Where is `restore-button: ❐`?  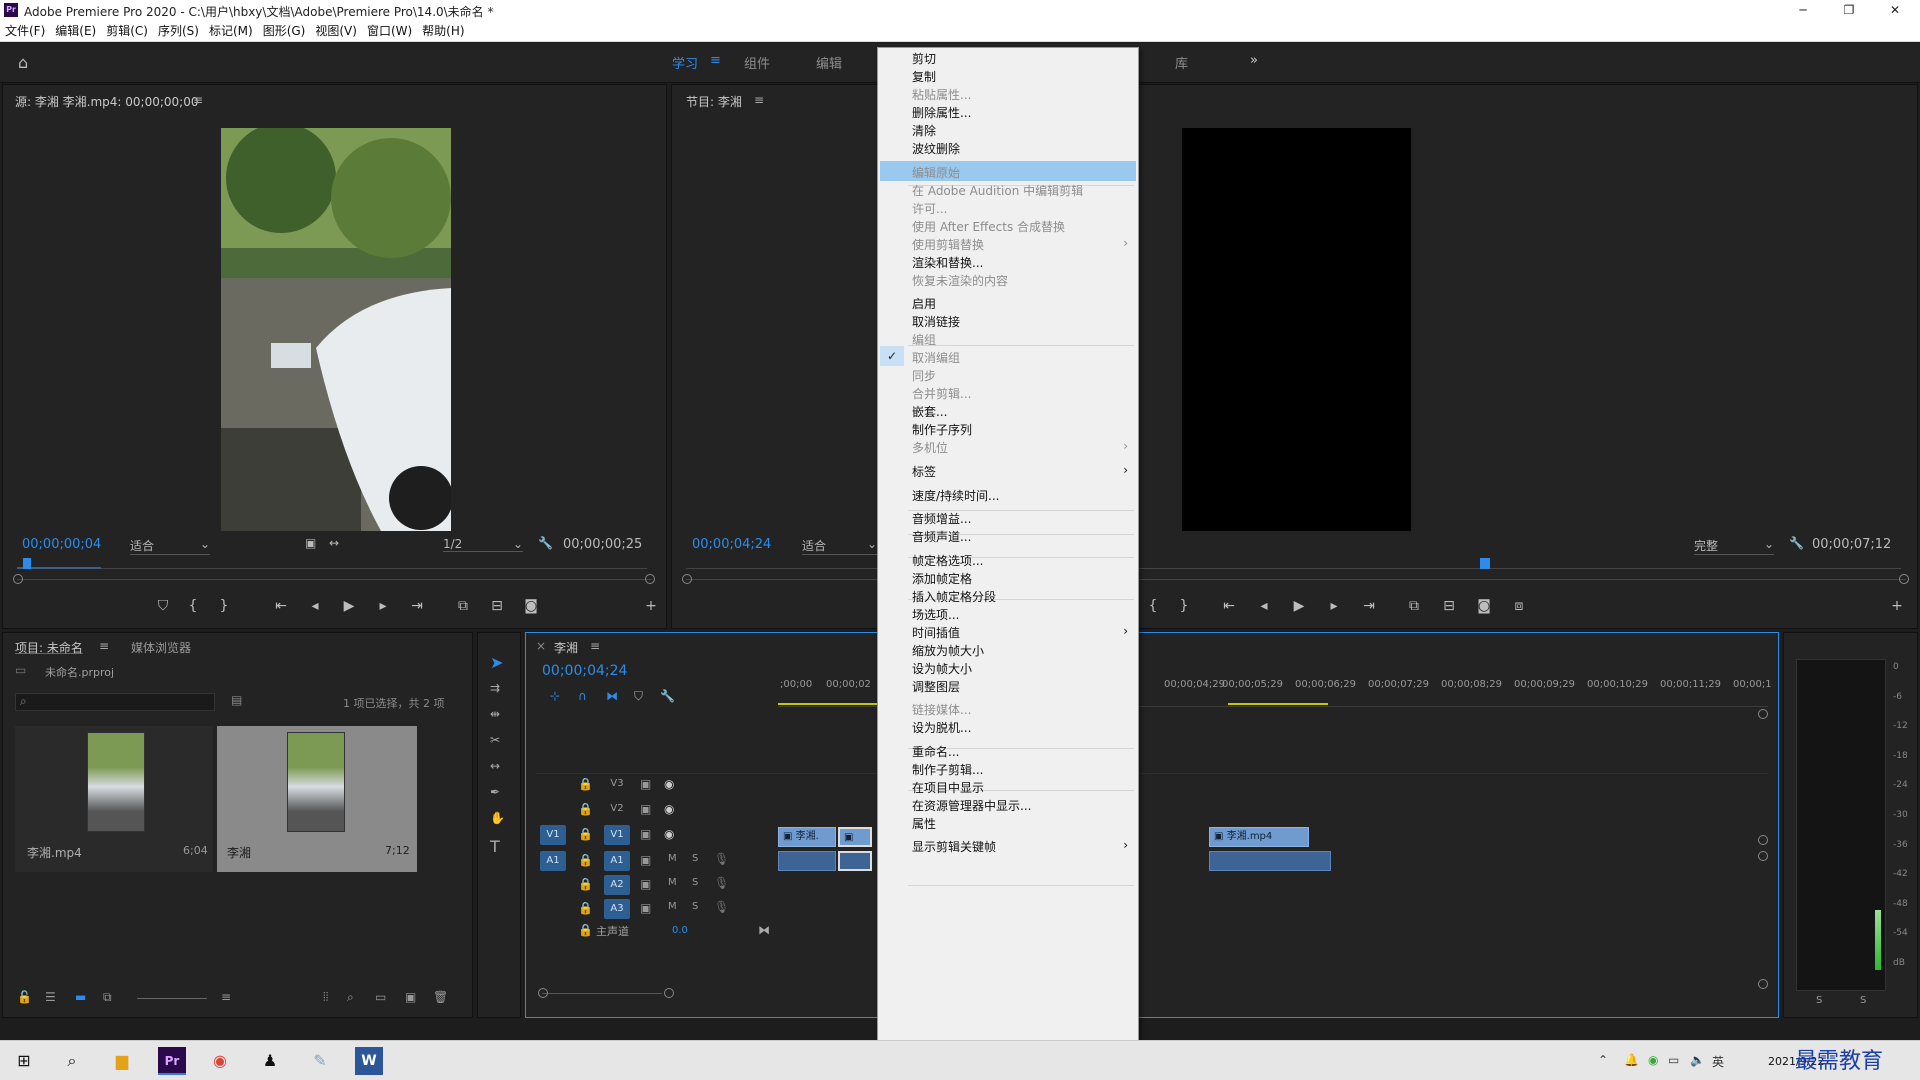
restore-button: ❐ is located at coordinates (1849, 10).